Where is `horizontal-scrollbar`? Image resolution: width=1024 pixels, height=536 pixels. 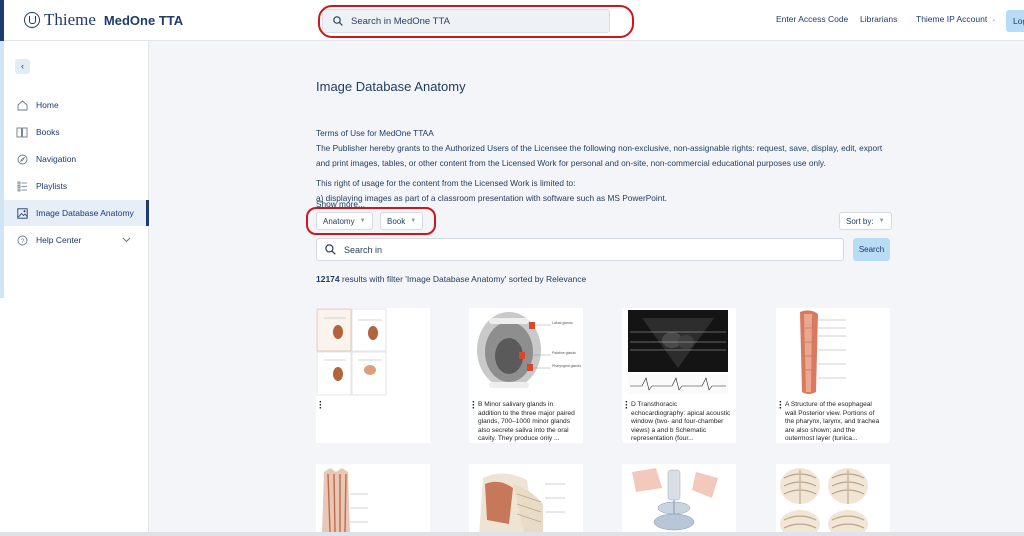
horizontal-scrollbar is located at coordinates (512, 534).